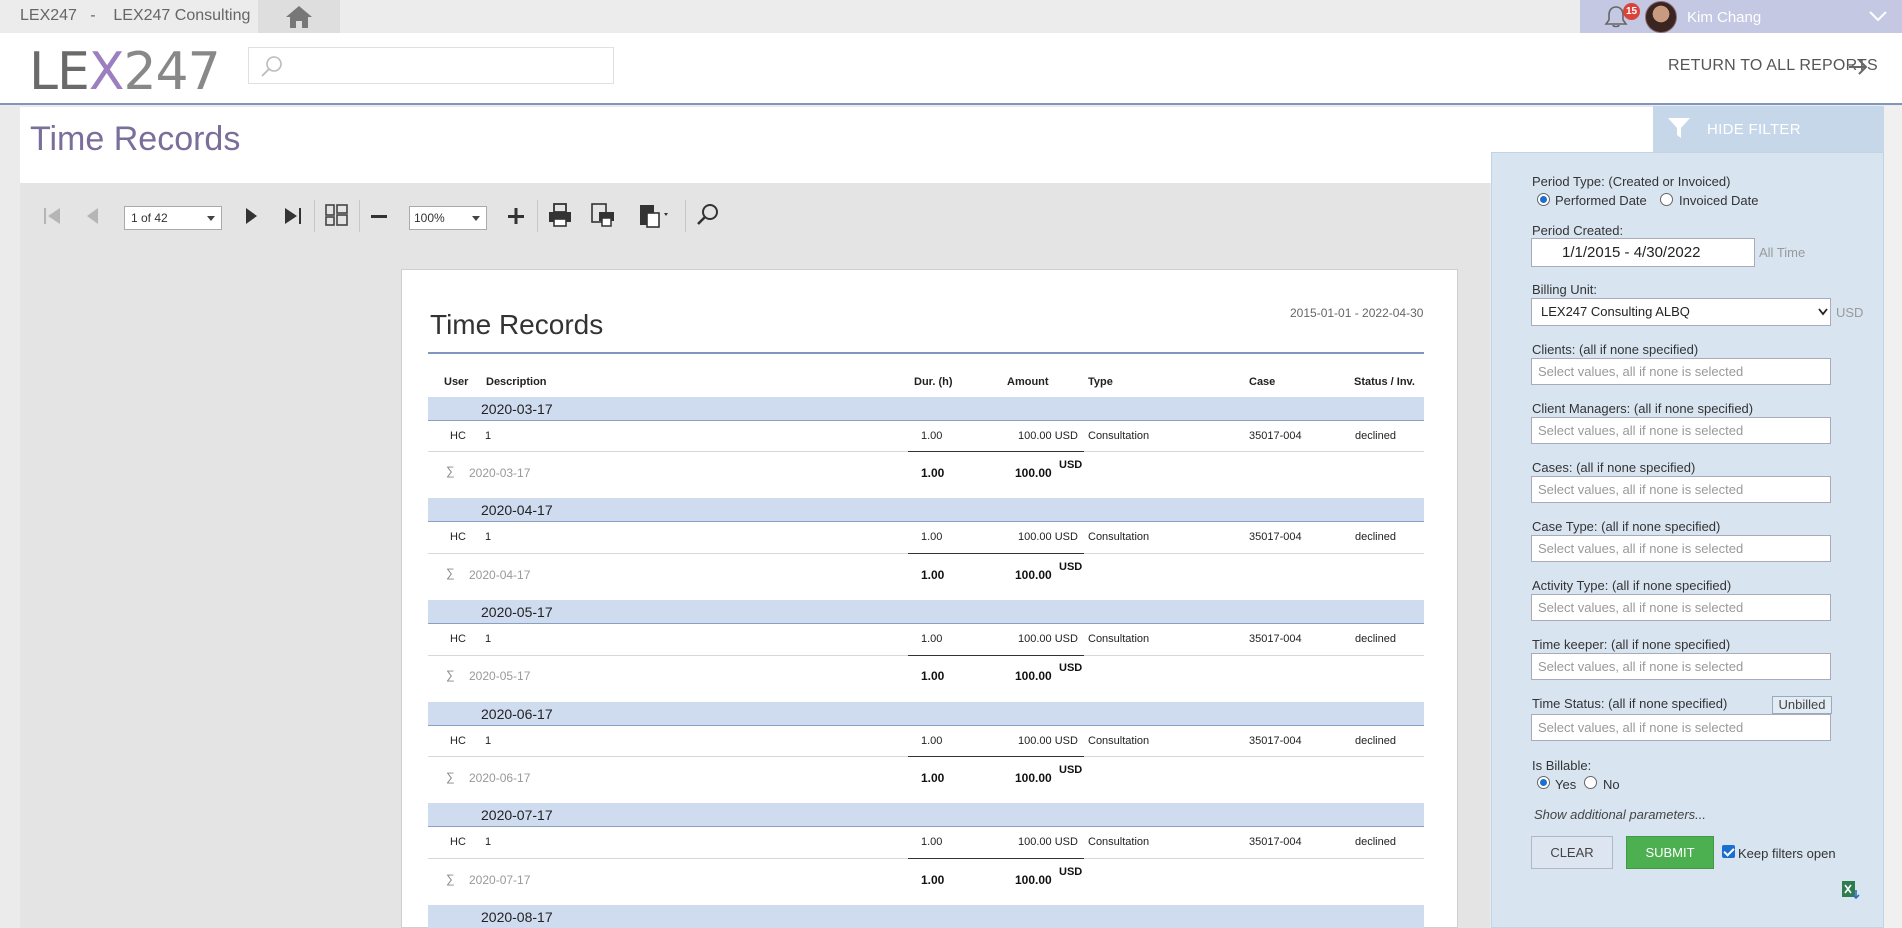 The image size is (1902, 928). I want to click on cases-input: Select values, all if none is selected, so click(1681, 489).